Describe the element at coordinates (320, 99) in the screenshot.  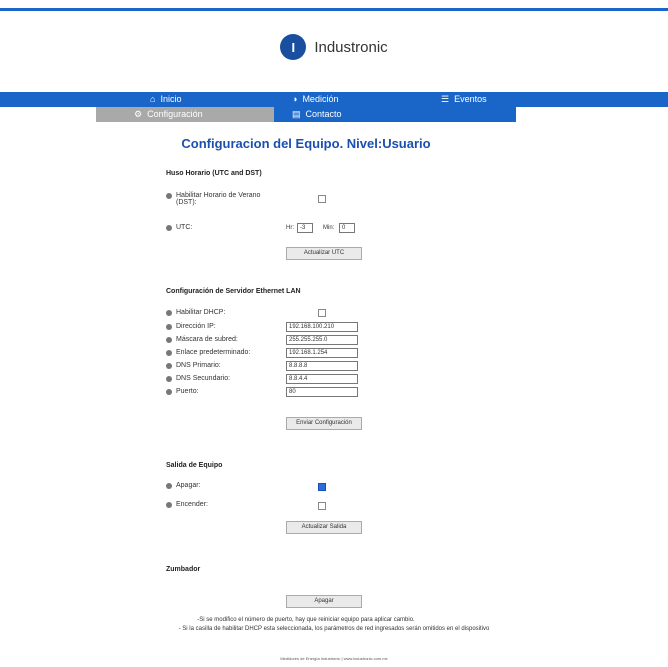
I see `nav-item-label: Medición` at that location.